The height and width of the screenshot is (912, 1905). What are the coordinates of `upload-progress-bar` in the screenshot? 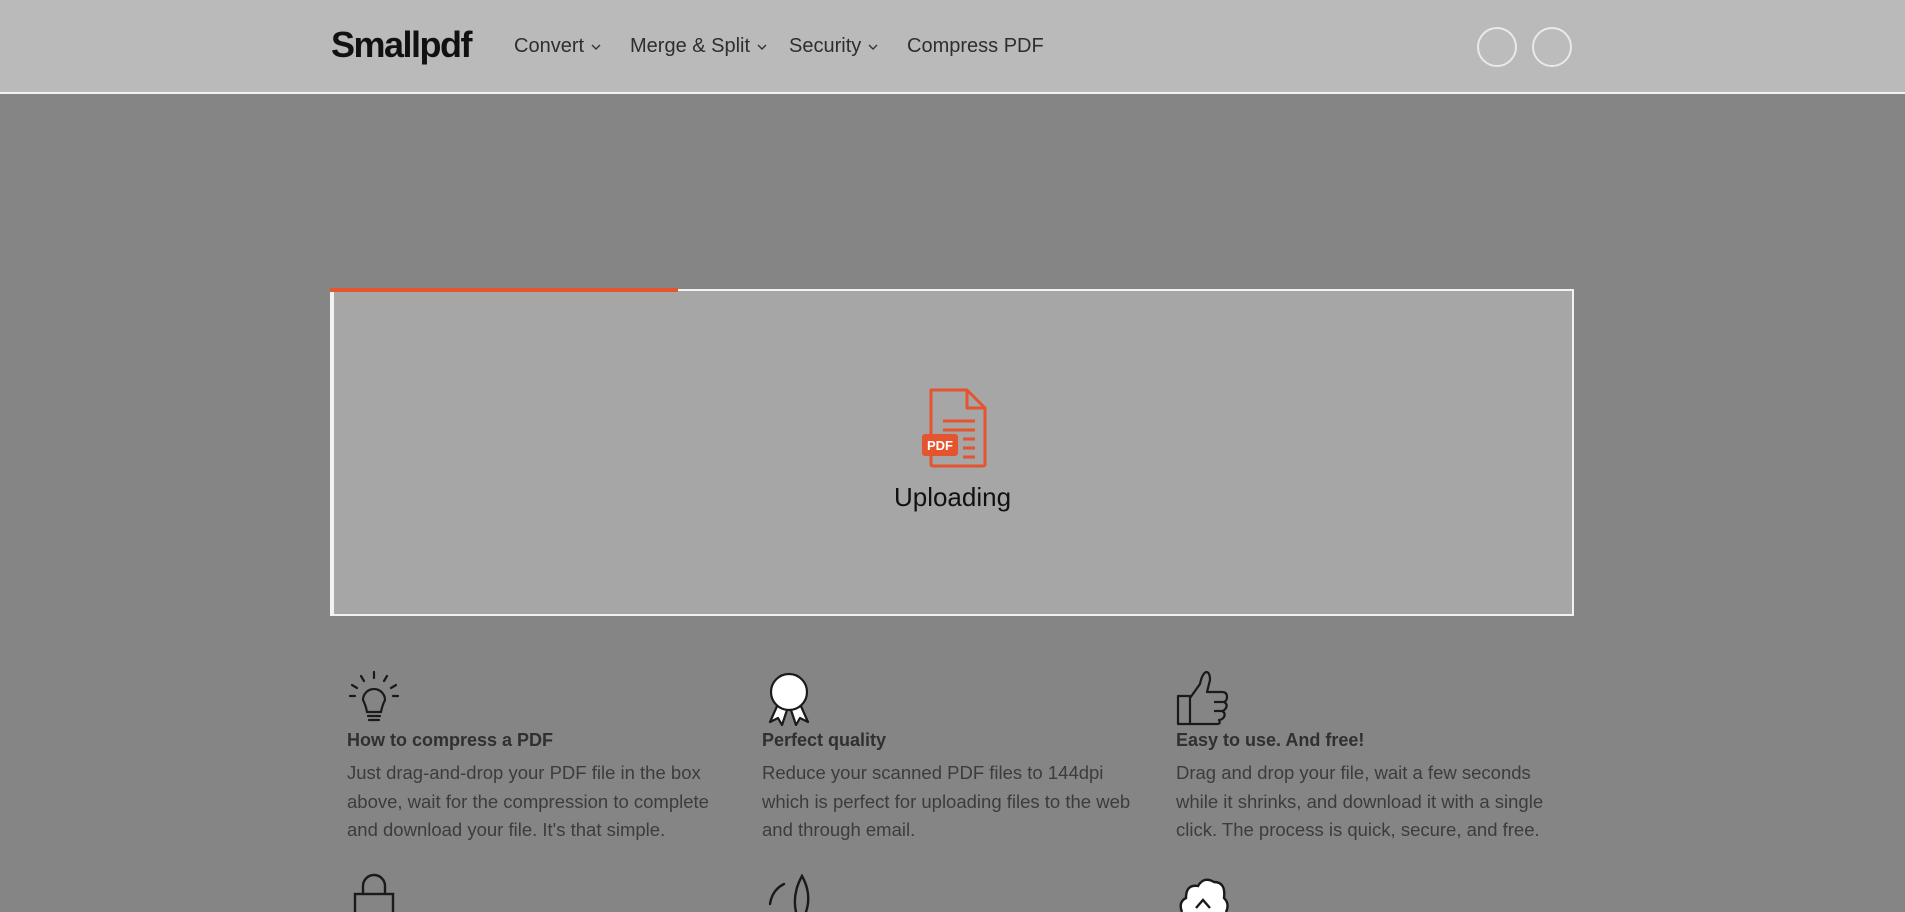 It's located at (504, 290).